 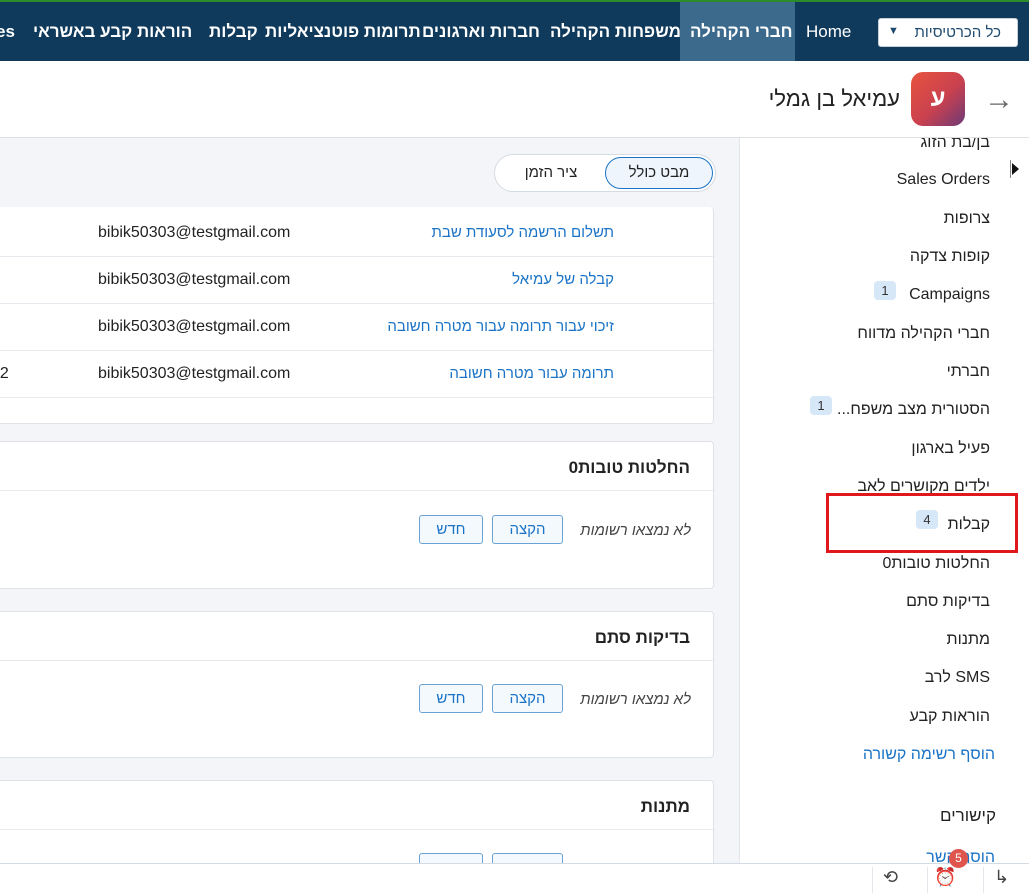 I want to click on nav-tab-receipts: קבלות, so click(x=233, y=31).